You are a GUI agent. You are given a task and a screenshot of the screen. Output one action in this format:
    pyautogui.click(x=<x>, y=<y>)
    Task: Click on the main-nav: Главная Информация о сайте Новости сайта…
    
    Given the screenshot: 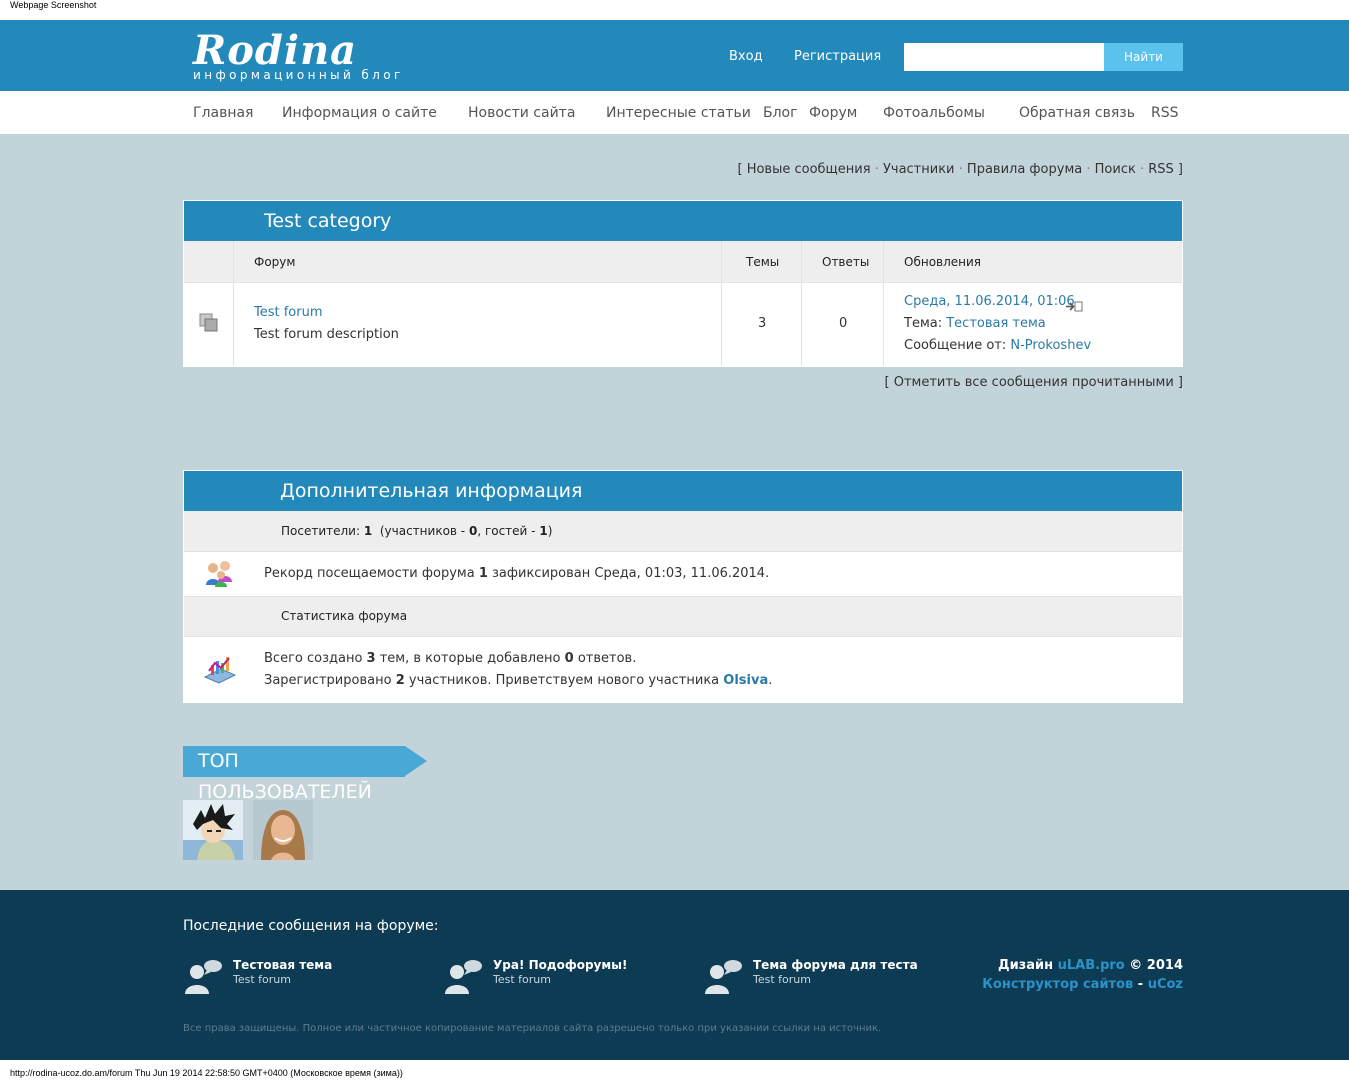 What is the action you would take?
    pyautogui.click(x=674, y=113)
    